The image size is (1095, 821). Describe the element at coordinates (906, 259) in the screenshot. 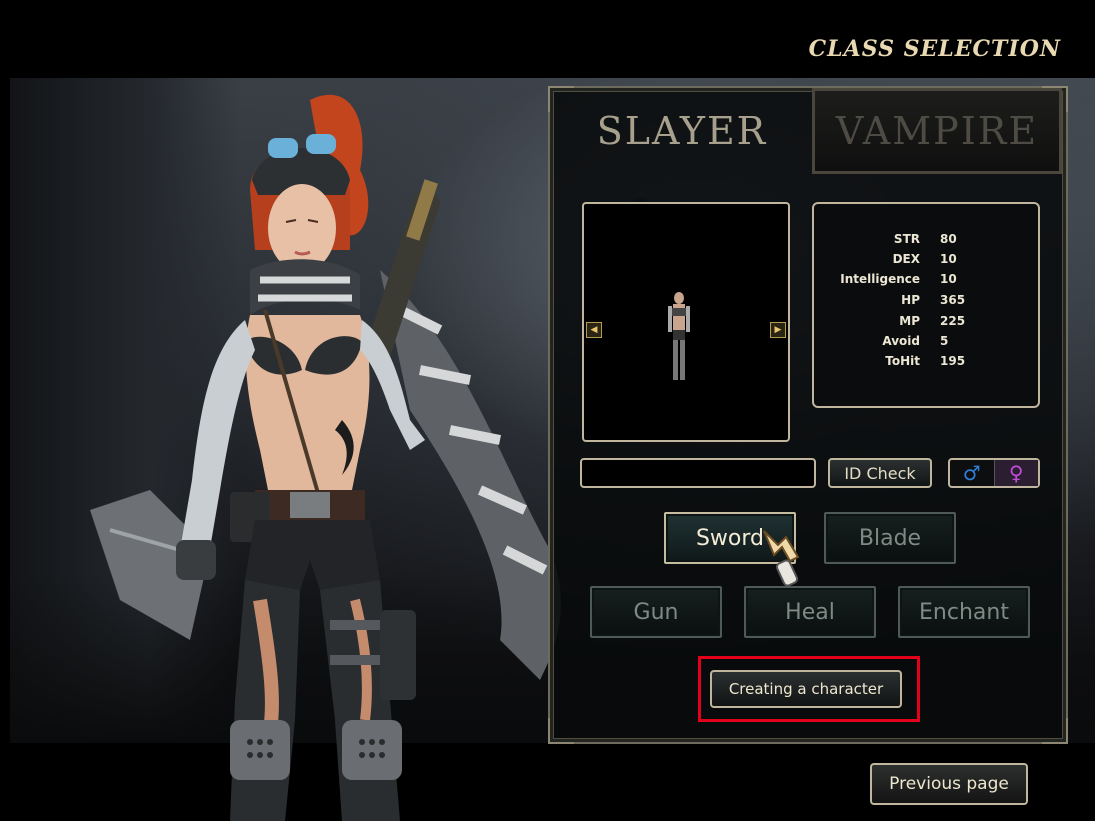

I see `stat-label: DEX` at that location.